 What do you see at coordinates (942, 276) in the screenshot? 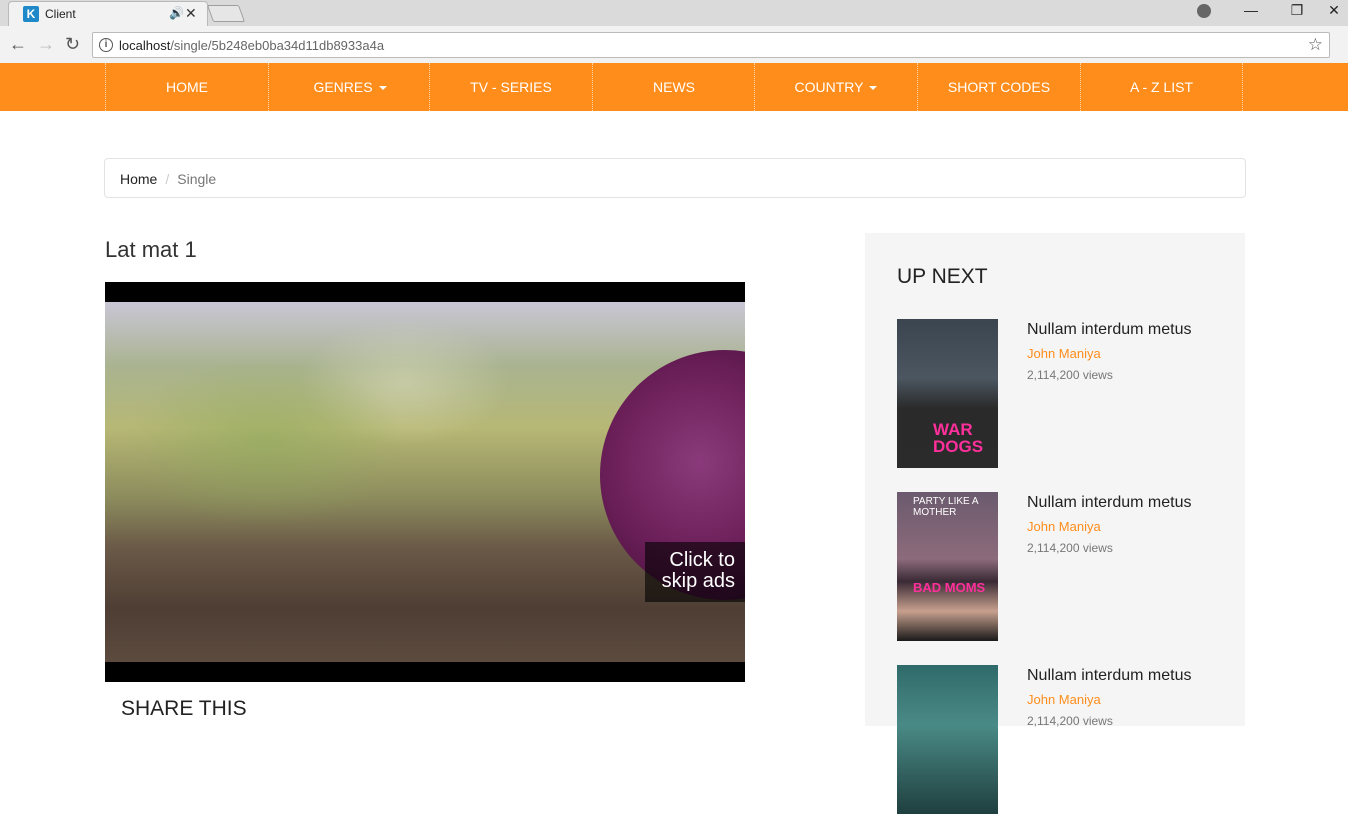
I see `up-next-title: UP NEXT` at bounding box center [942, 276].